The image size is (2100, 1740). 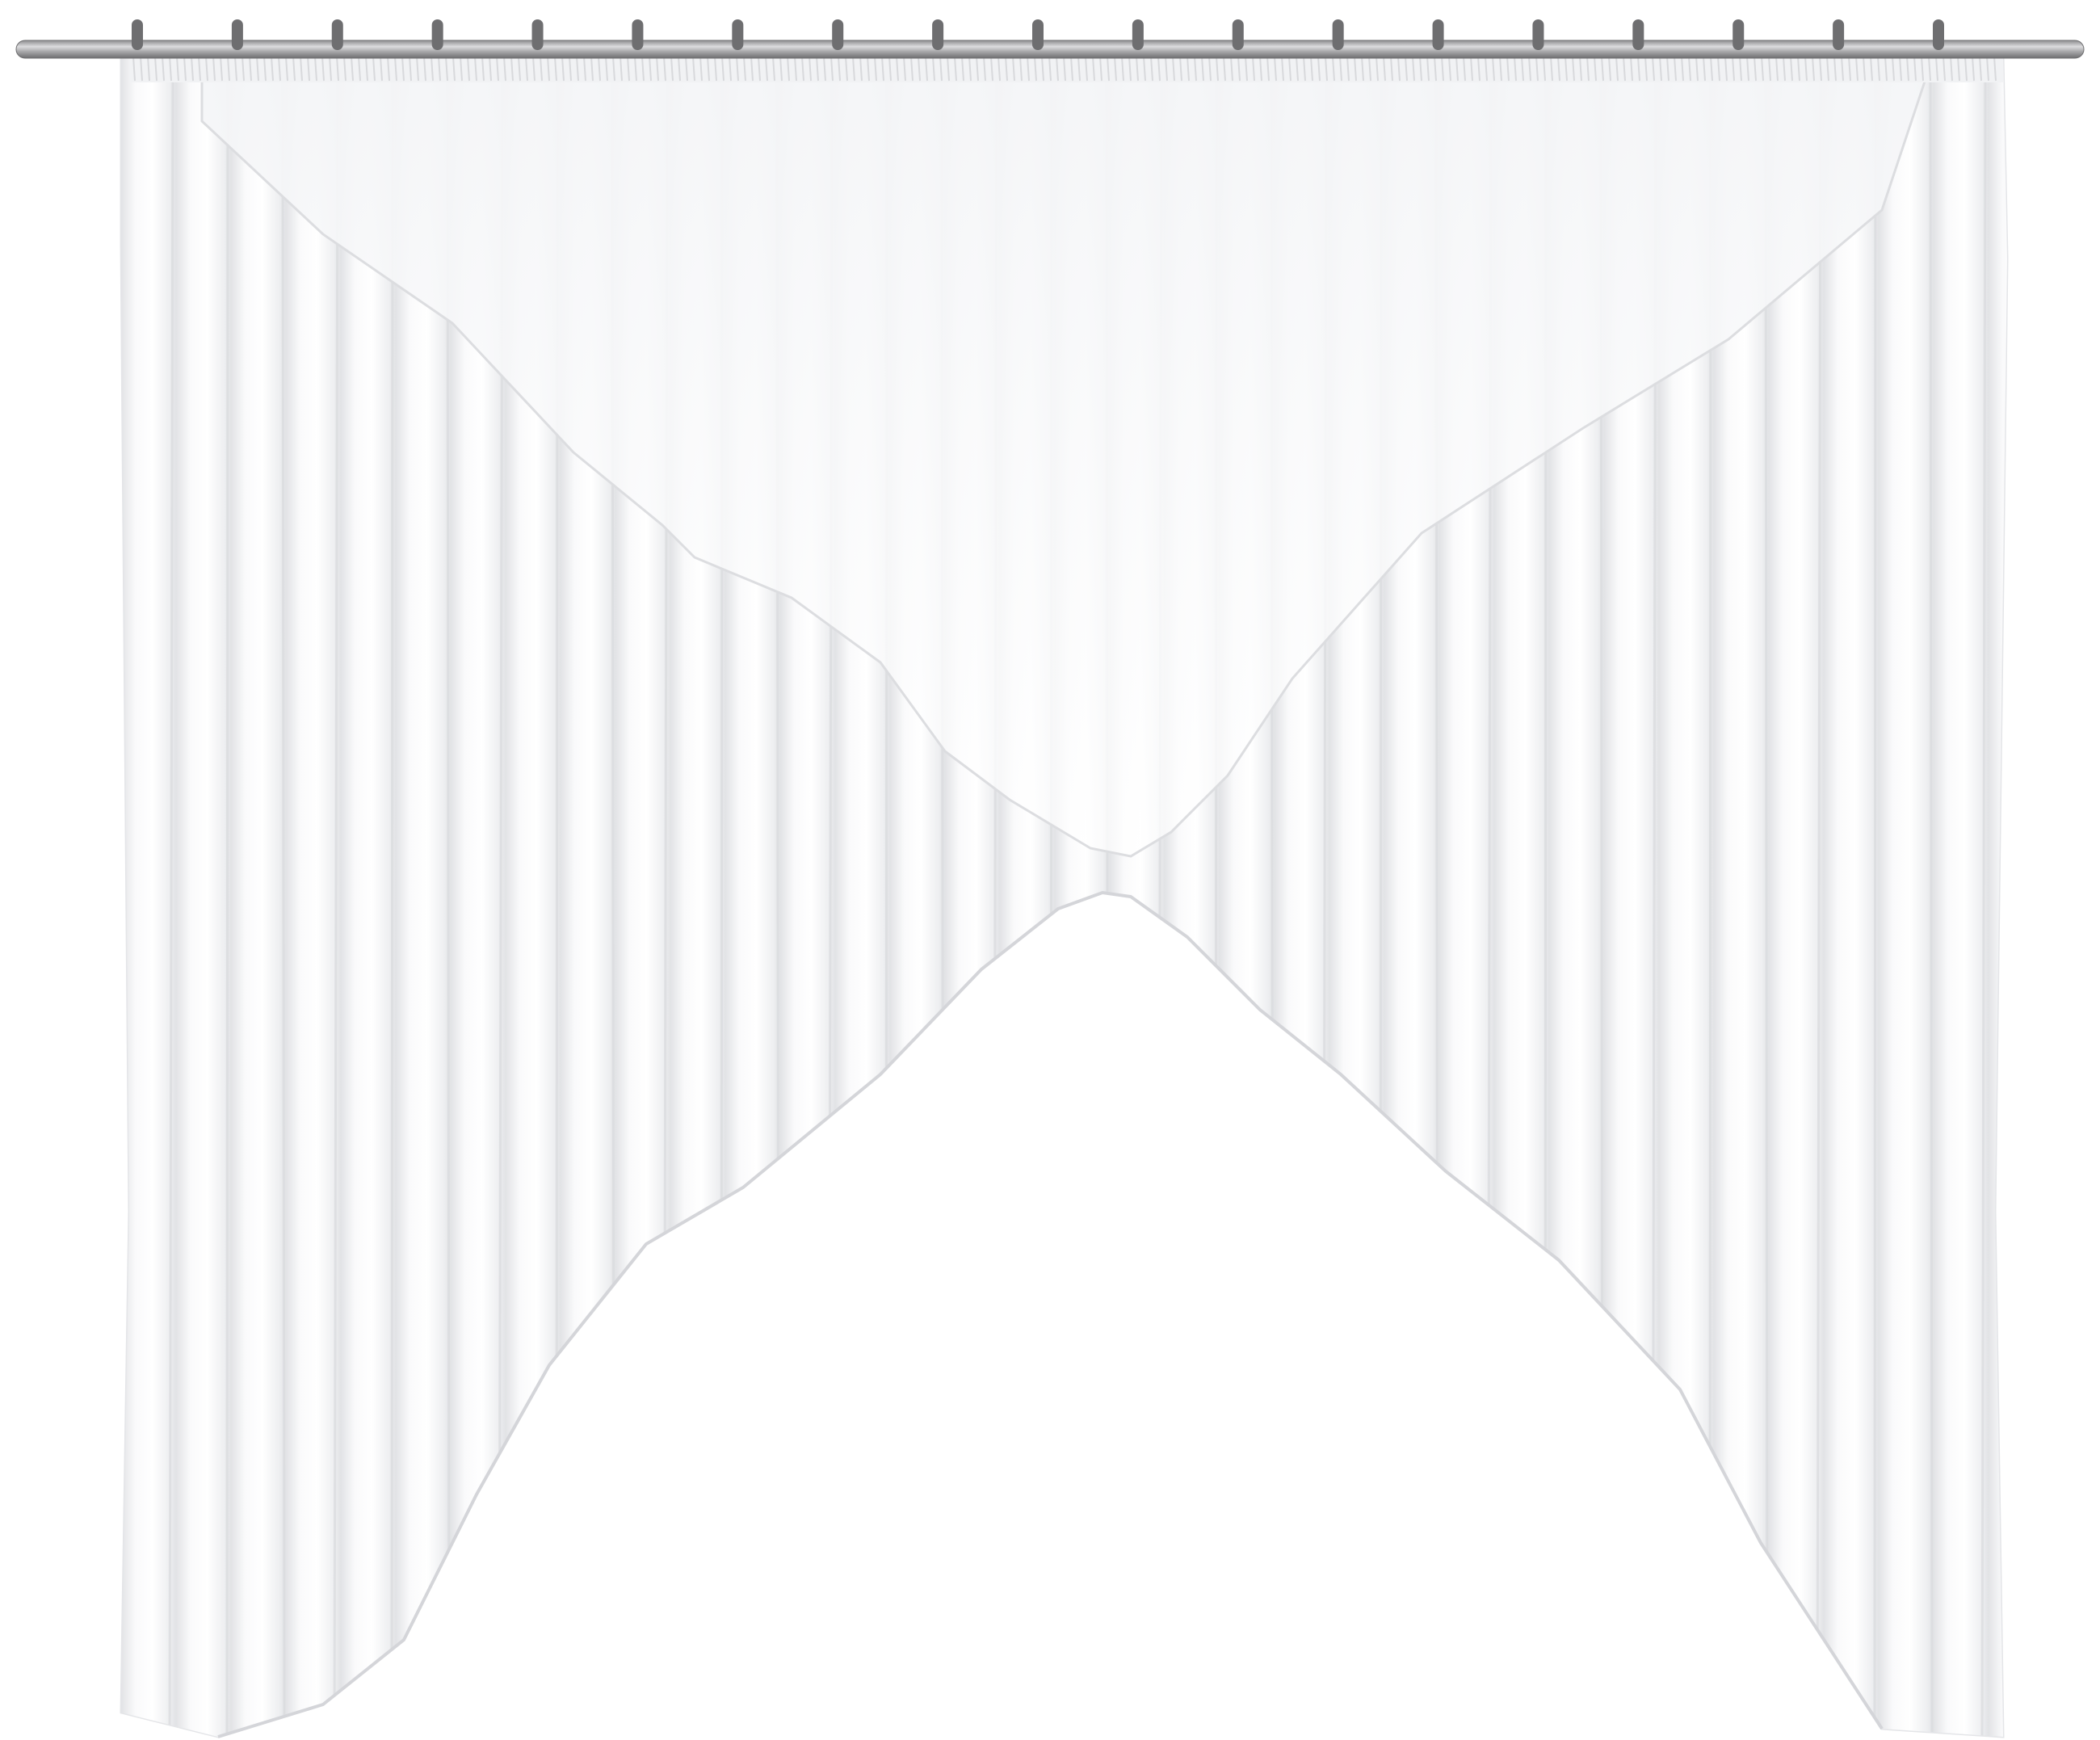 What do you see at coordinates (1050, 49) in the screenshot?
I see `curtain-rod` at bounding box center [1050, 49].